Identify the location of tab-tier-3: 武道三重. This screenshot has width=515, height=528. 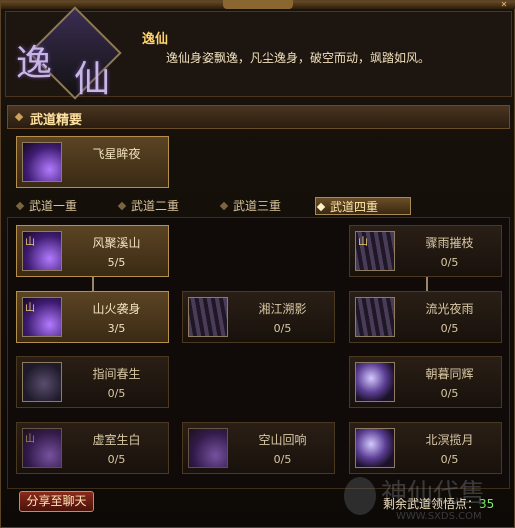
(265, 206).